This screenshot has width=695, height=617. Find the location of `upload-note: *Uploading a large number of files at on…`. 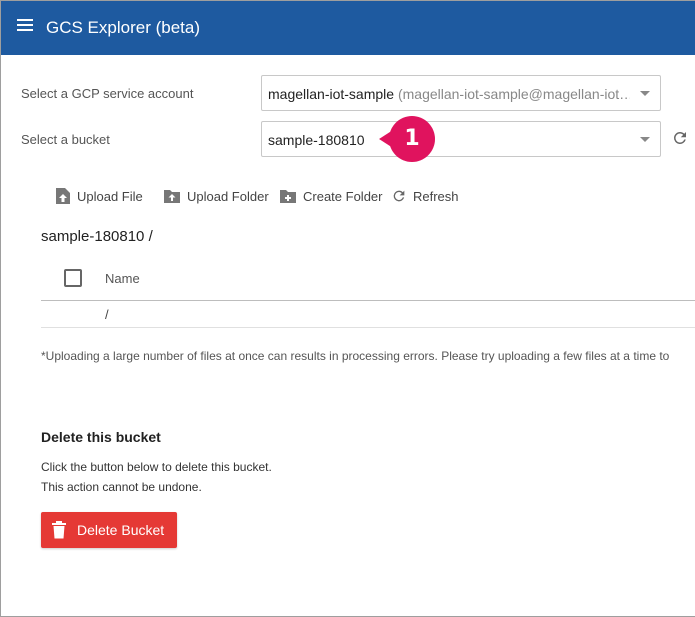

upload-note: *Uploading a large number of files at on… is located at coordinates (355, 356).